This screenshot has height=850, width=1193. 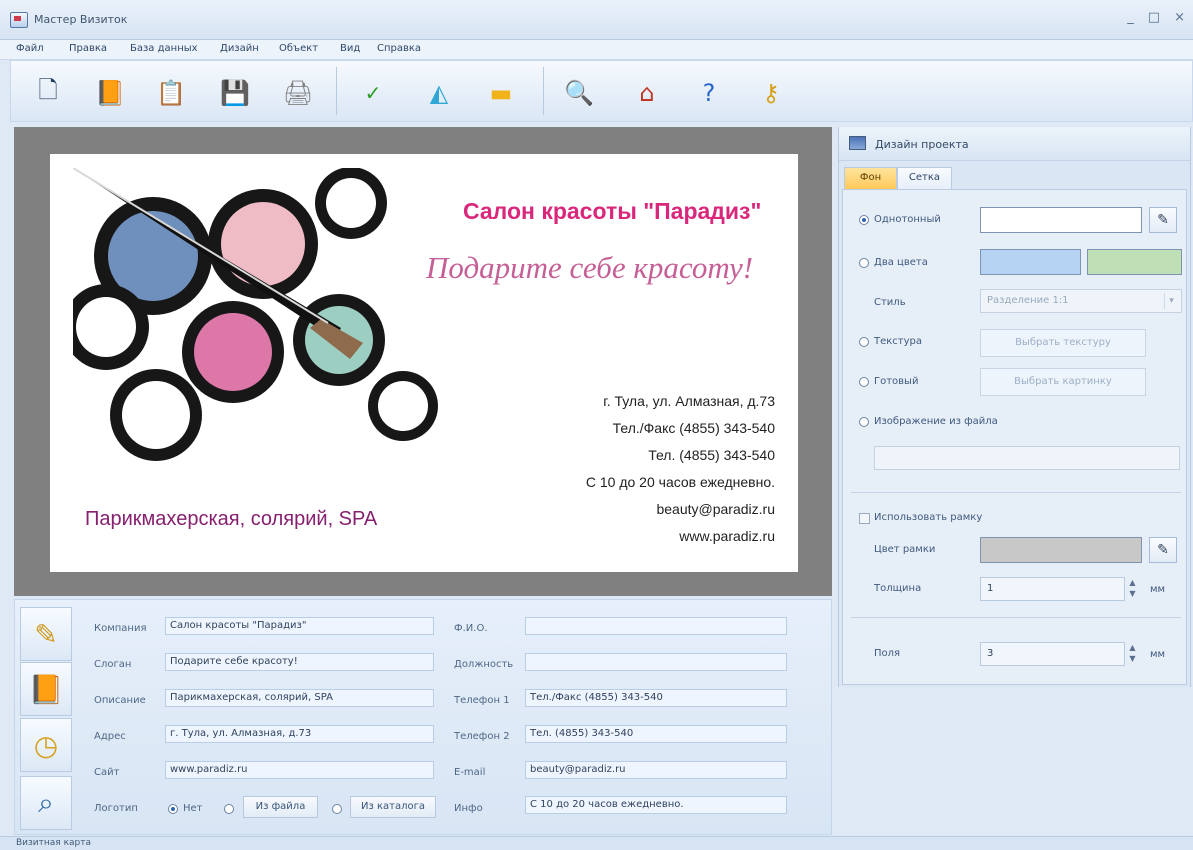 What do you see at coordinates (501, 93) in the screenshot?
I see `image-icon: ▬` at bounding box center [501, 93].